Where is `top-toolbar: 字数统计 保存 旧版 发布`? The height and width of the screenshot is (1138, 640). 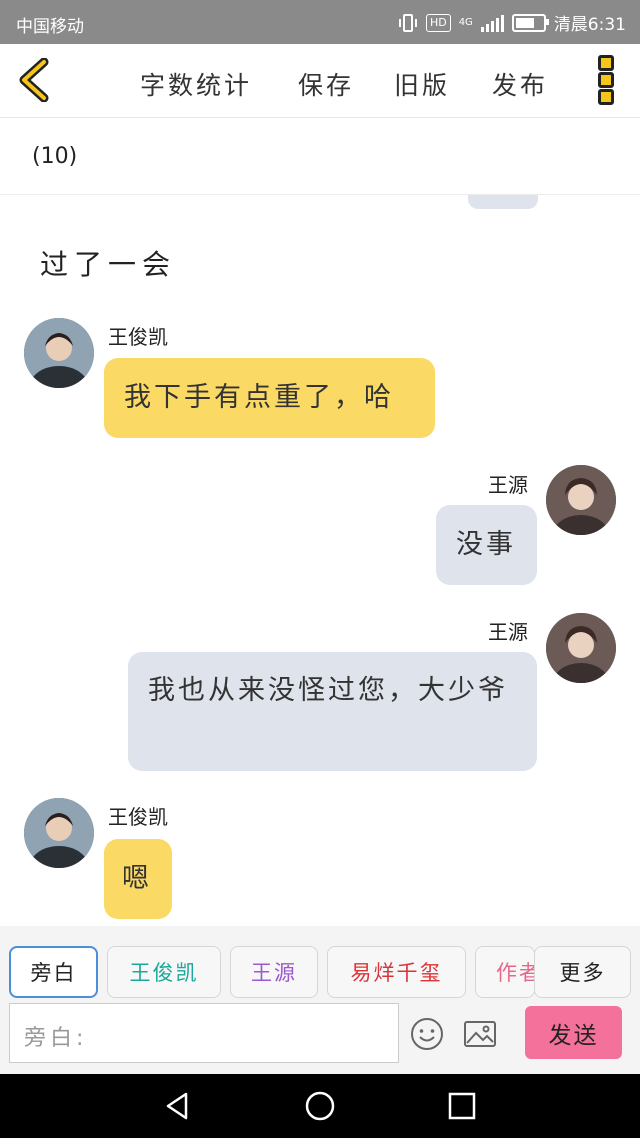
top-toolbar: 字数统计 保存 旧版 发布 is located at coordinates (320, 81).